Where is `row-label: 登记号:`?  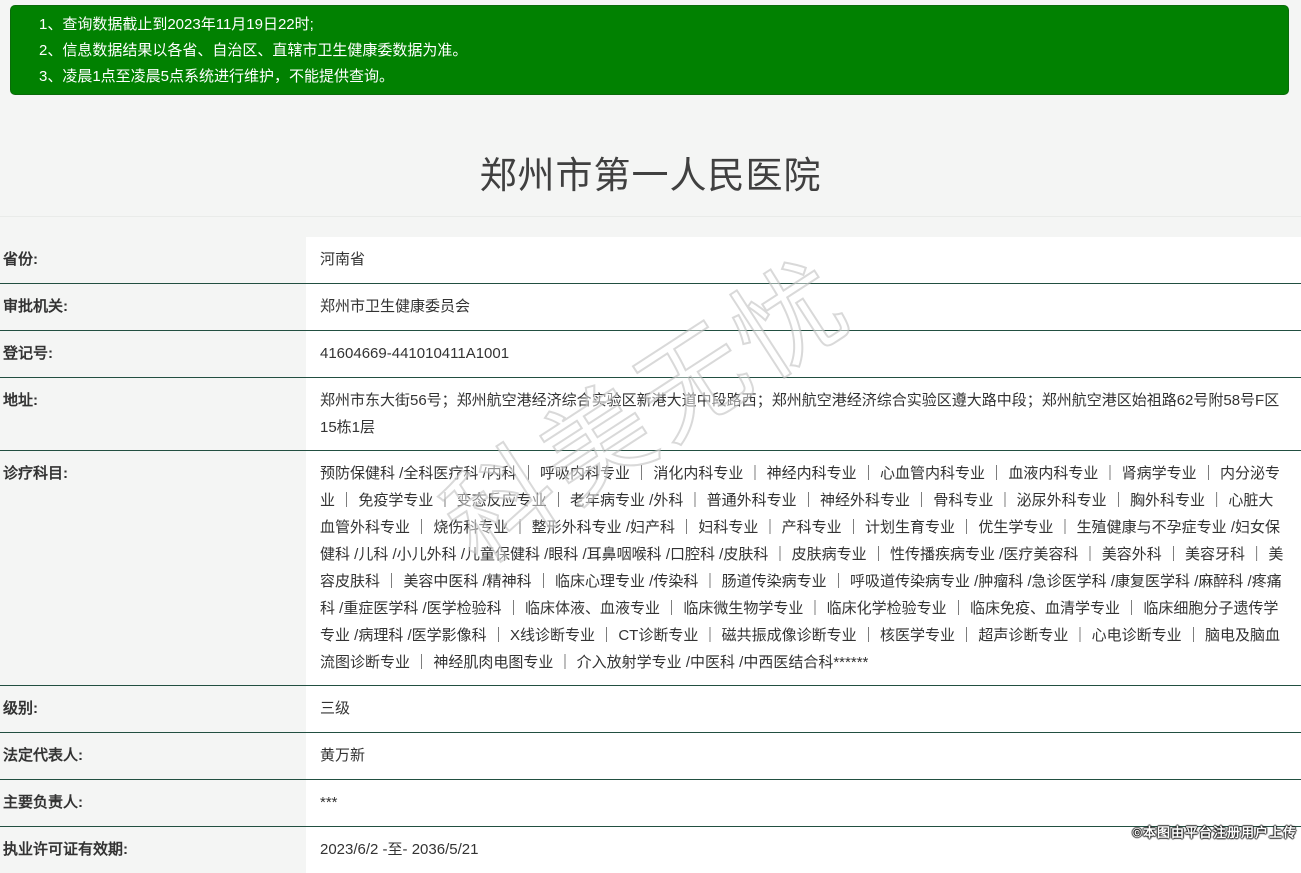
row-label: 登记号: is located at coordinates (28, 353).